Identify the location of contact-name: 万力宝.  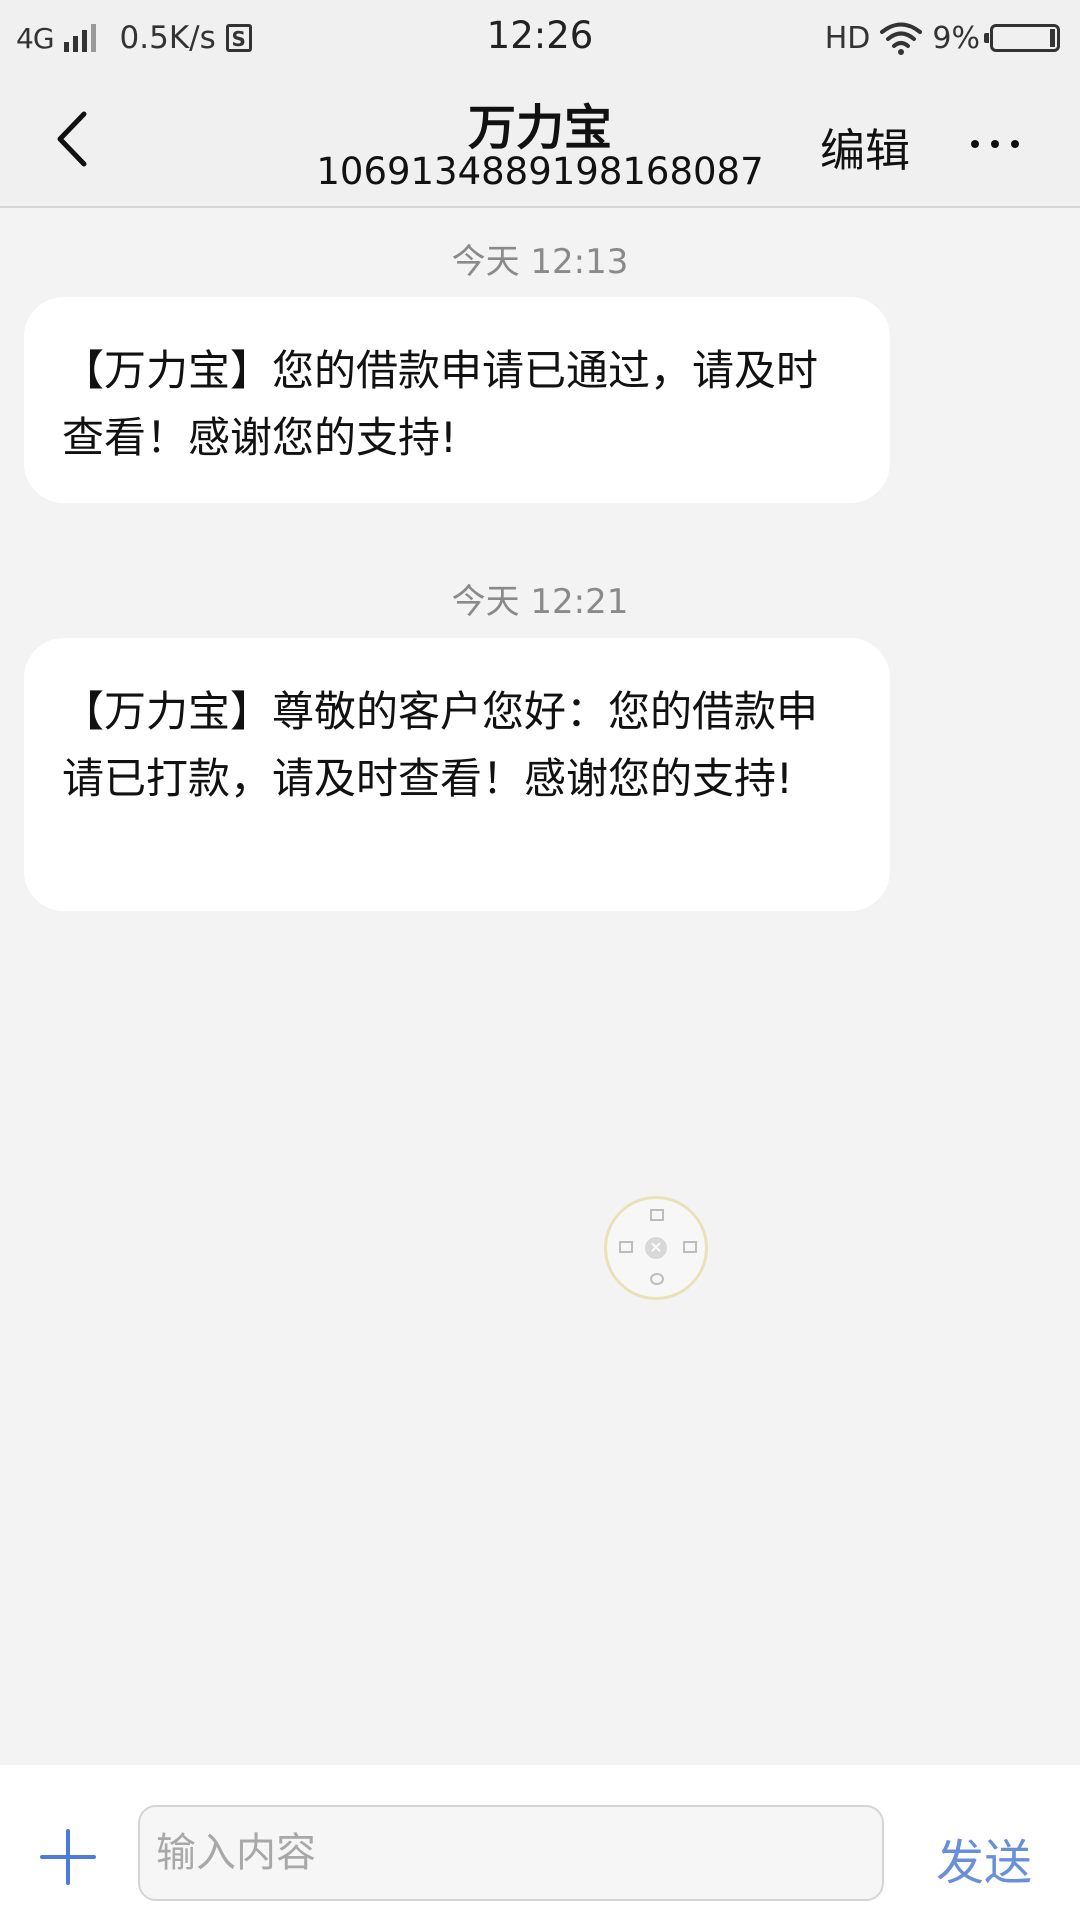
(539, 128).